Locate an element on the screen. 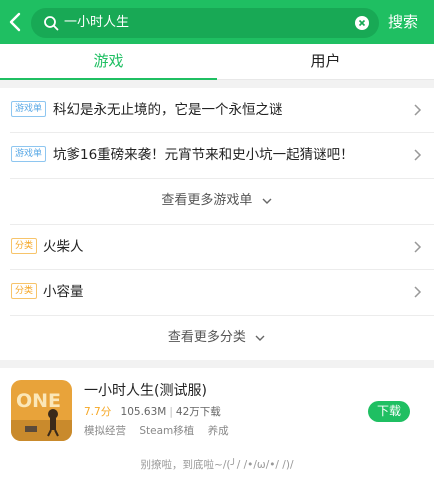 This screenshot has height=480, width=434. end-of-list-text: 别撩啦，到底啦~/(╯/ /•/ω/•/ /)/ is located at coordinates (217, 465).